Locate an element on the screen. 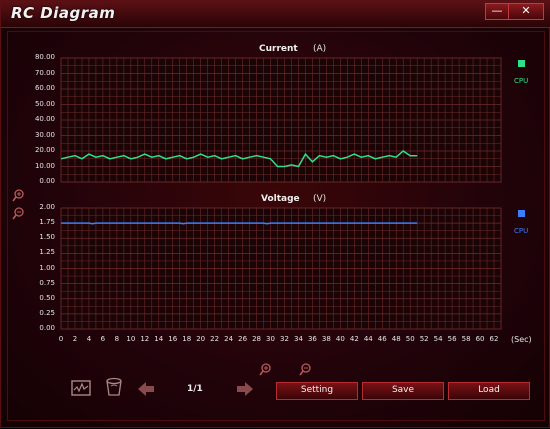 The width and height of the screenshot is (550, 429). x-tick-label: 32 is located at coordinates (284, 339).